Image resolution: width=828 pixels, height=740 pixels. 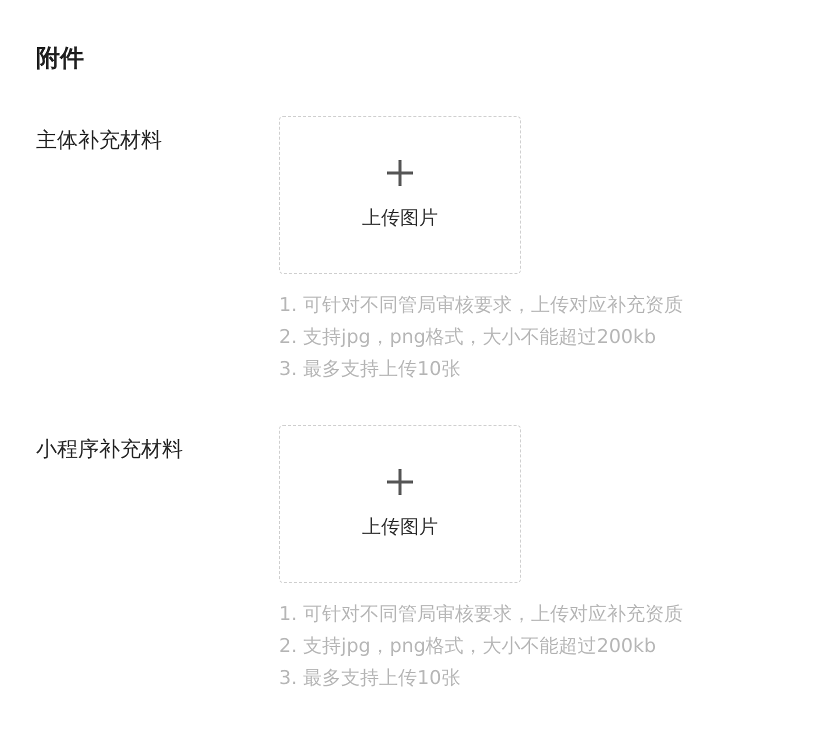 What do you see at coordinates (60, 58) in the screenshot?
I see `section-heading: 附件` at bounding box center [60, 58].